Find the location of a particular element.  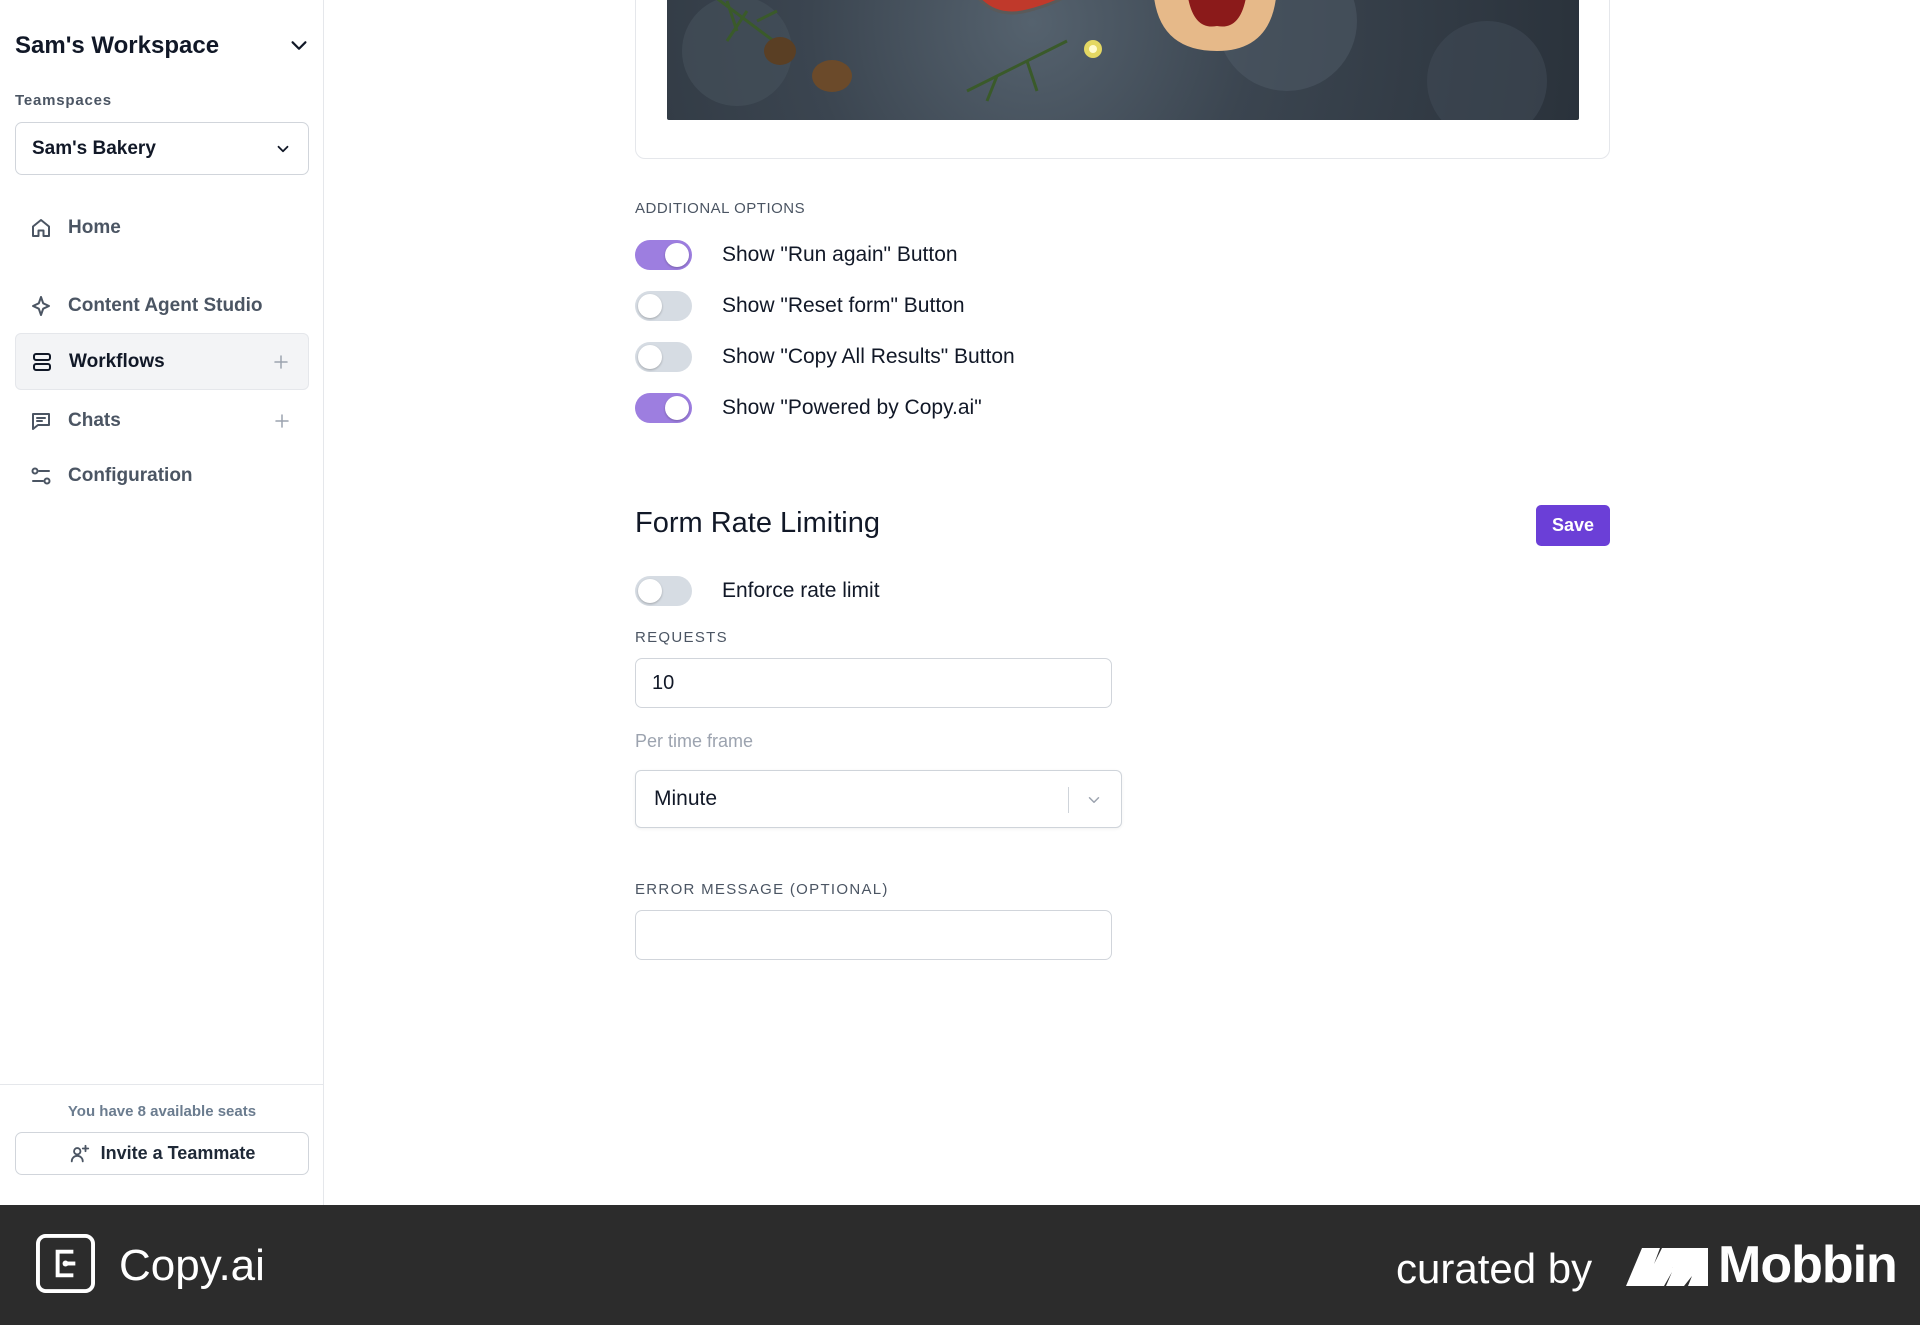

sidebar-item-content-agent-studio: Content Agent Studio is located at coordinates (162, 305).